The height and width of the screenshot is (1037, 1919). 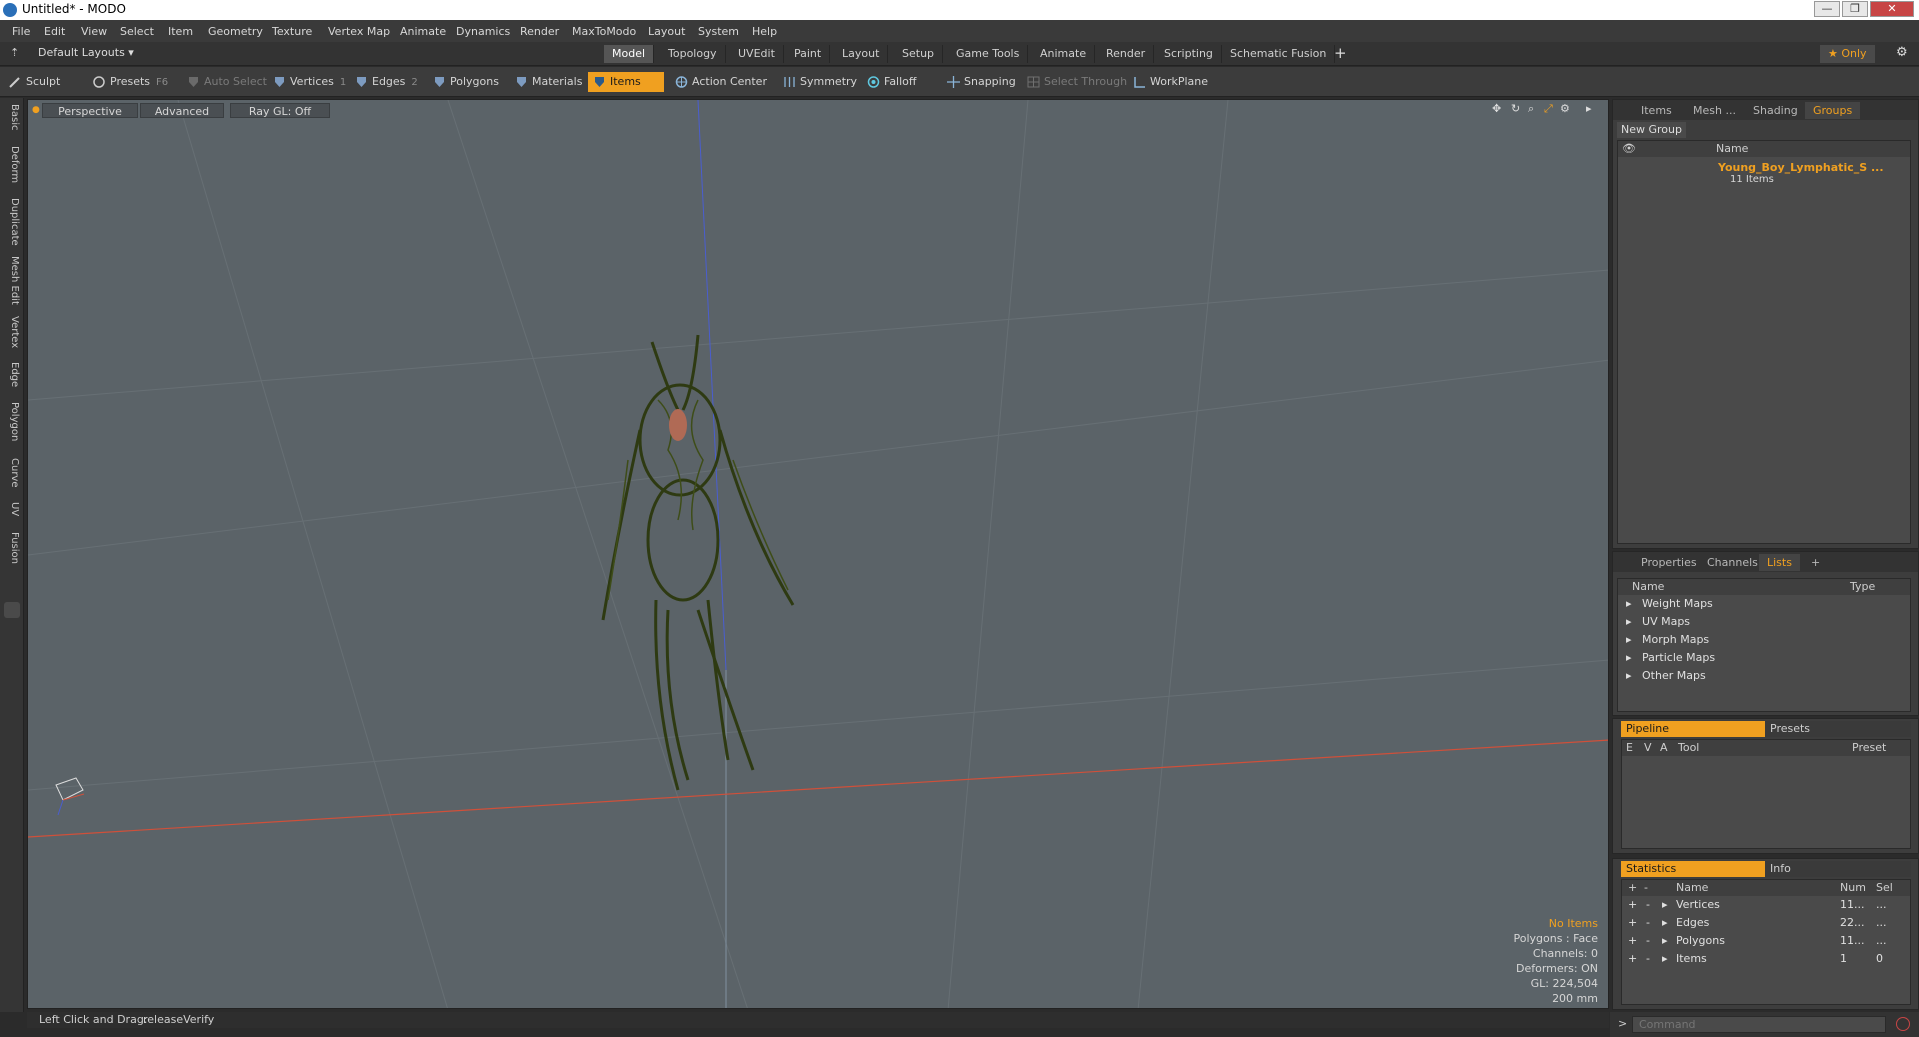 What do you see at coordinates (1651, 130) in the screenshot?
I see `new-group-button: New Group` at bounding box center [1651, 130].